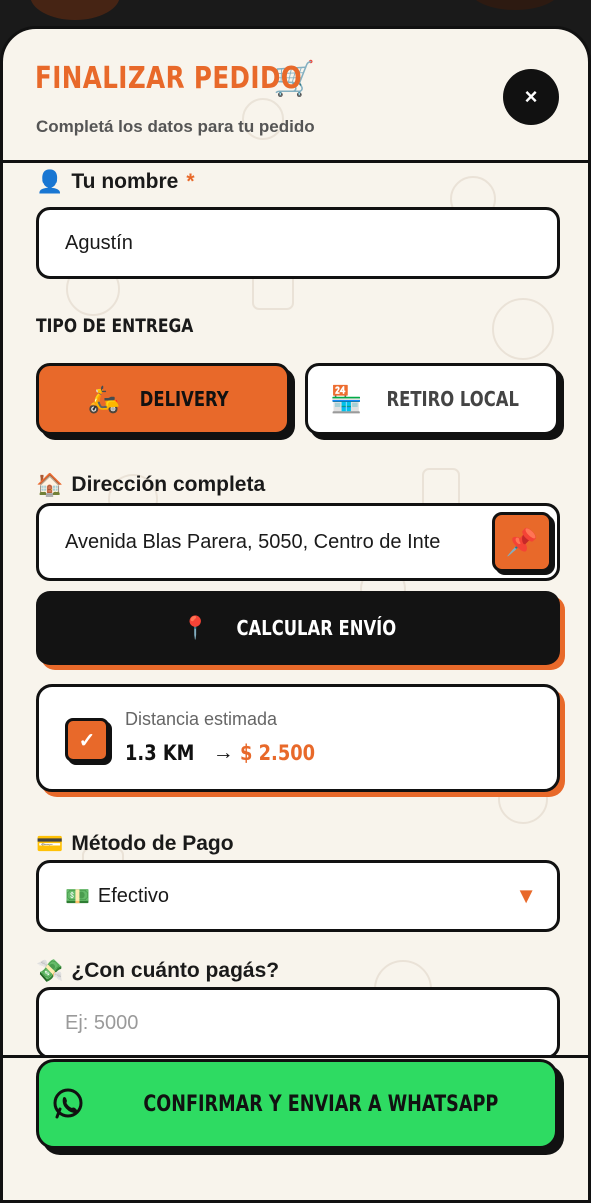  I want to click on pickup-option-button: 🏪 RETIRO LOCAL, so click(432, 399).